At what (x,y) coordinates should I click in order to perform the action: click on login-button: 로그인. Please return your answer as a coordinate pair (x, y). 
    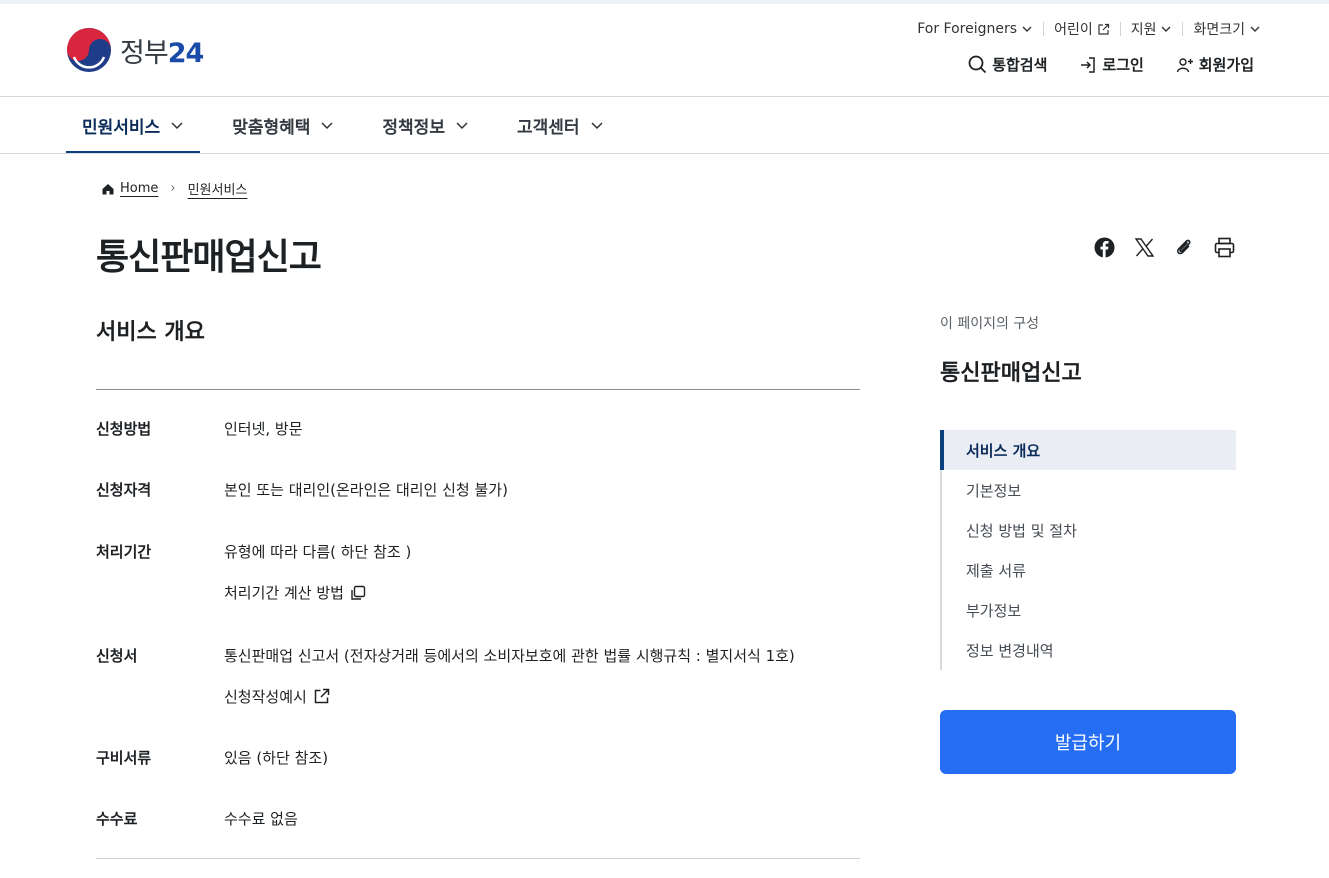
    Looking at the image, I should click on (1111, 64).